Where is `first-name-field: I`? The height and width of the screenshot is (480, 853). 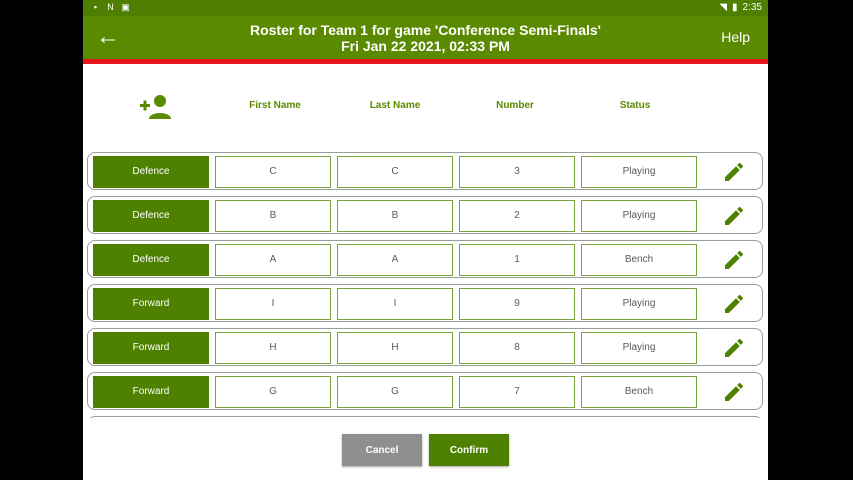
first-name-field: I is located at coordinates (273, 304).